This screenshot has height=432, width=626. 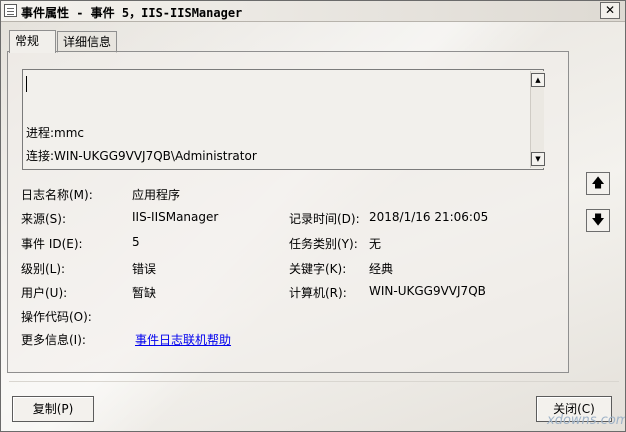 I want to click on tab-details: 详细信息, so click(x=87, y=42).